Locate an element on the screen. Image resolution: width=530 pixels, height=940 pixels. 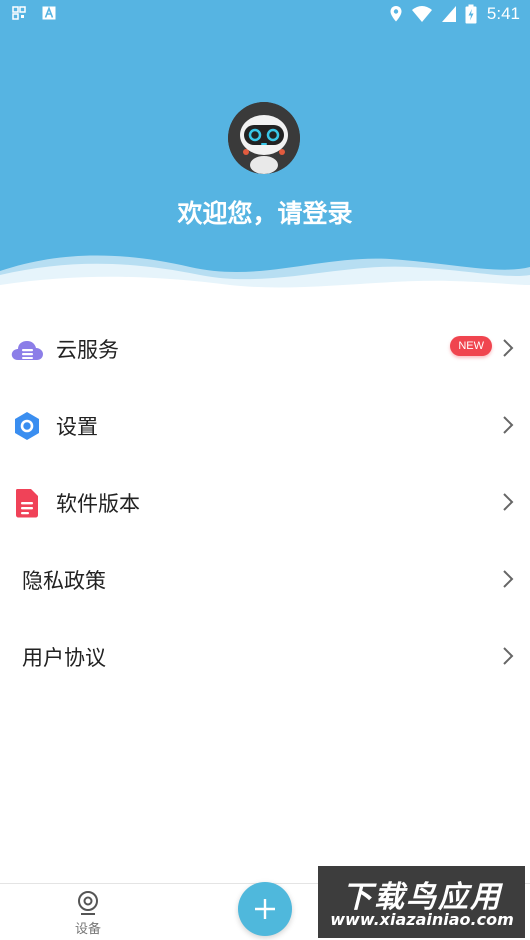
menu-item-user-agreement: 用户协议 is located at coordinates (265, 656).